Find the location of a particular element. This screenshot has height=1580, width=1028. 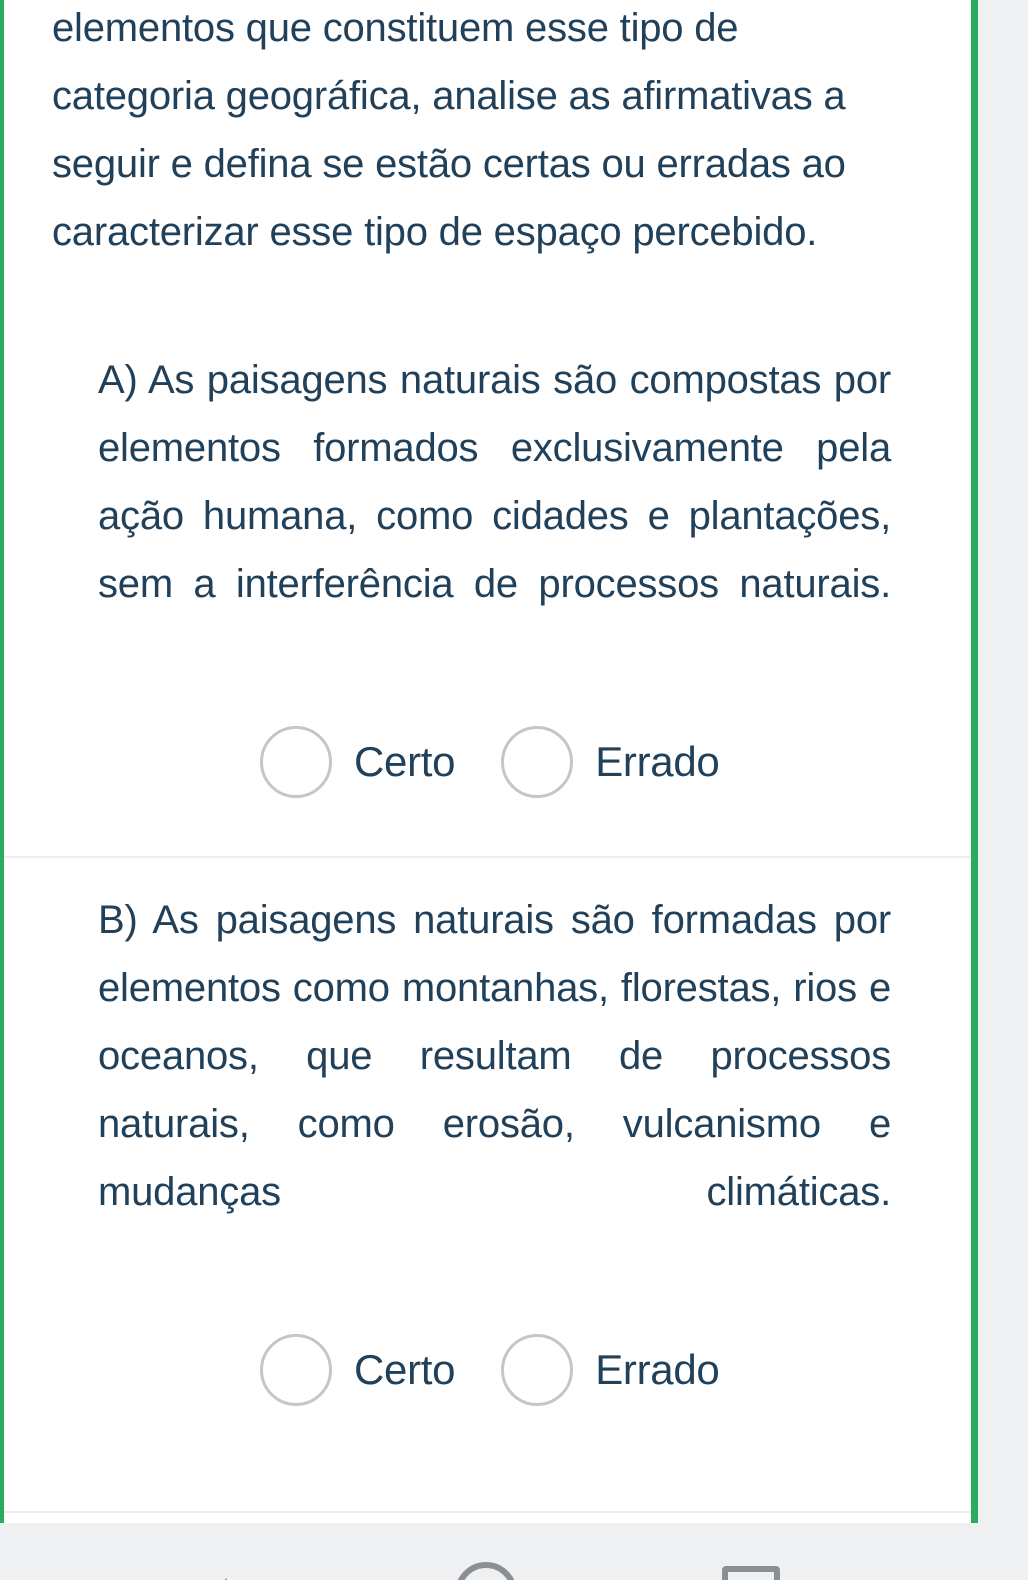

affirmative-a-option-certo: Certo is located at coordinates (358, 762).